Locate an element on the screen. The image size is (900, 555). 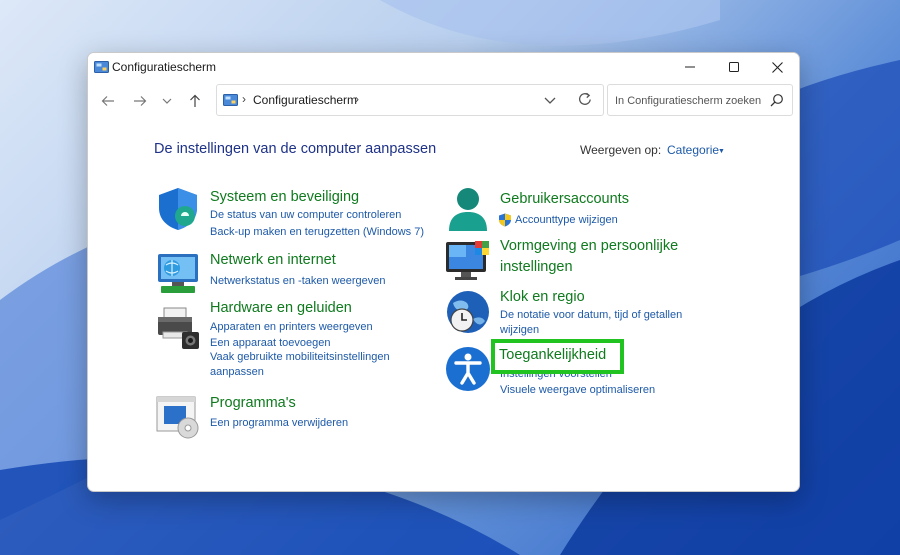
category-appearance-personalization: Vormgeving en persoonlijke instellingen is located at coordinates (600, 257).